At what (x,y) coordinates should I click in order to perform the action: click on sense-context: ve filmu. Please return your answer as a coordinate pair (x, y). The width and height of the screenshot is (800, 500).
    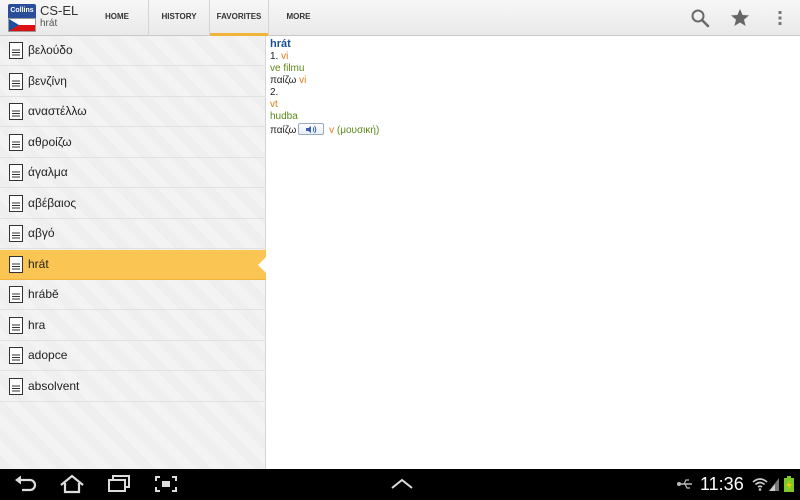
    Looking at the image, I should click on (287, 68).